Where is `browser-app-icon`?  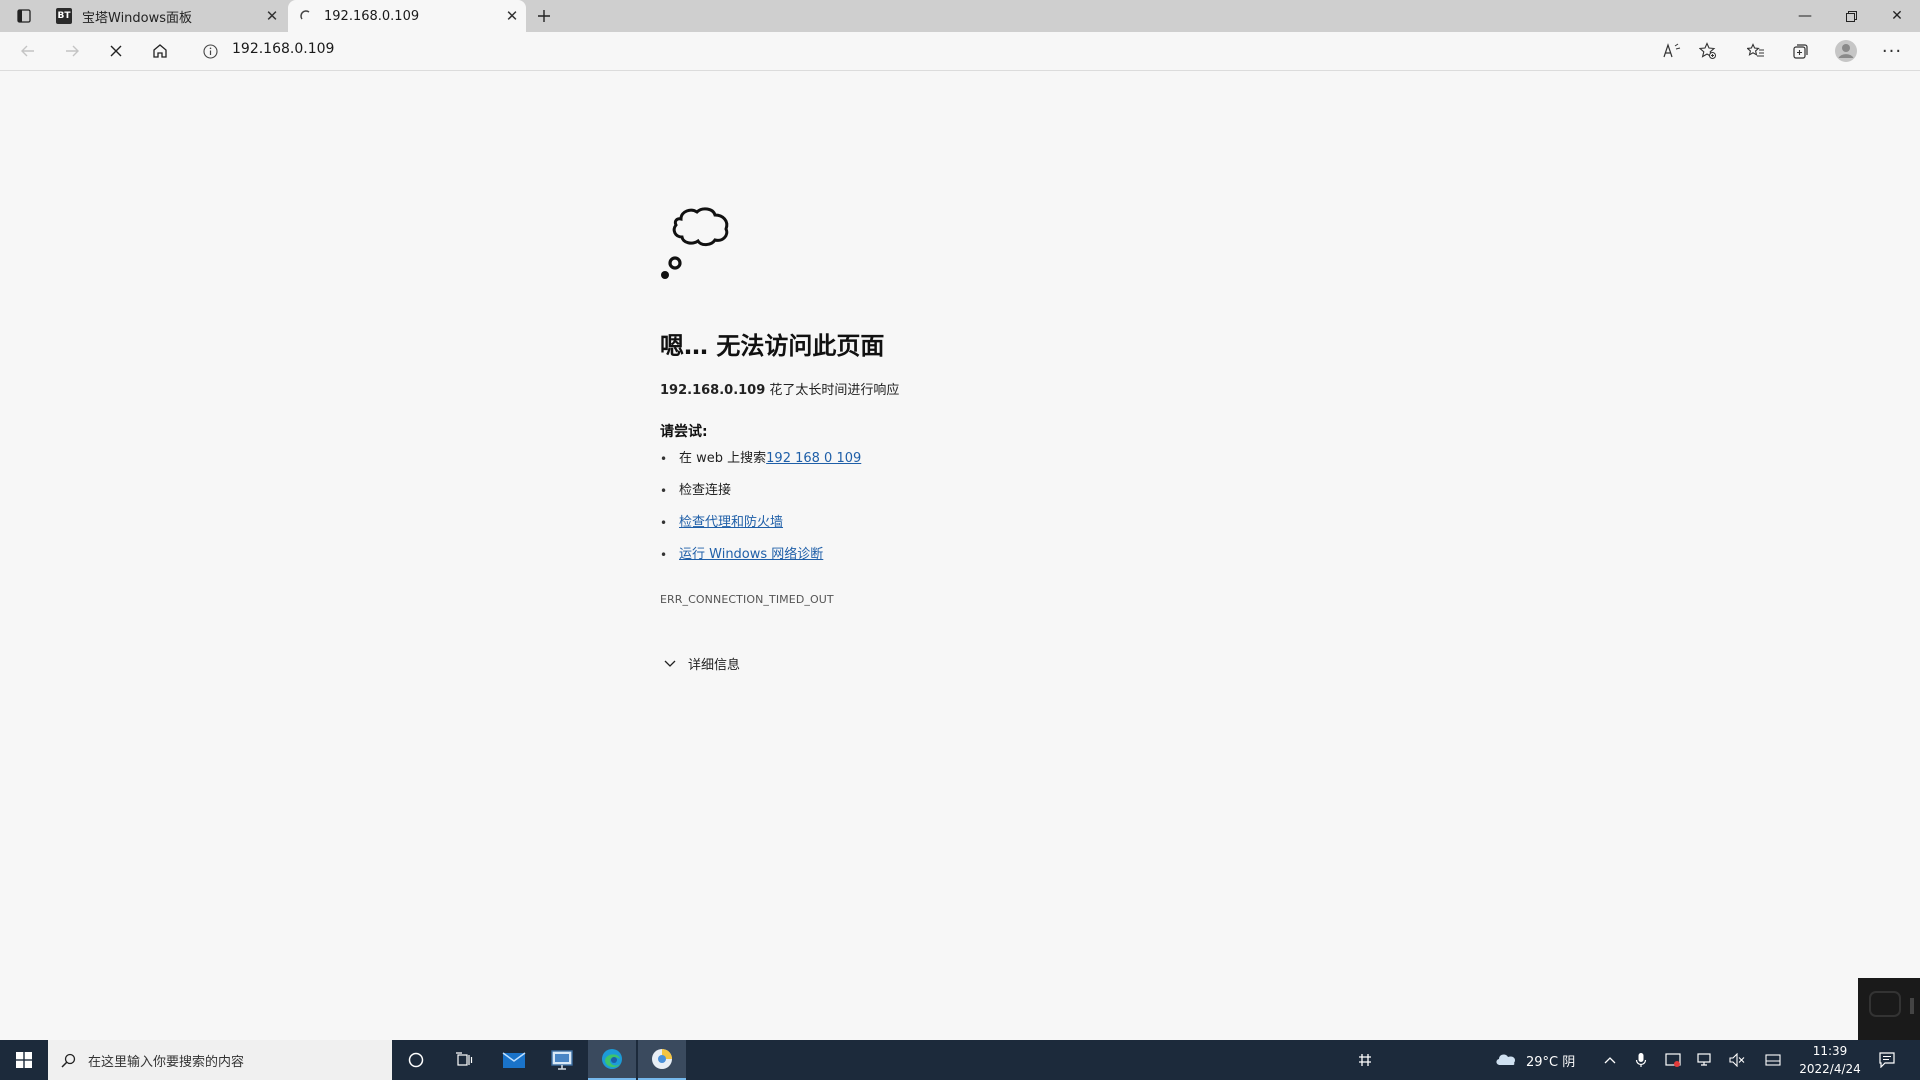
browser-app-icon is located at coordinates (662, 1060).